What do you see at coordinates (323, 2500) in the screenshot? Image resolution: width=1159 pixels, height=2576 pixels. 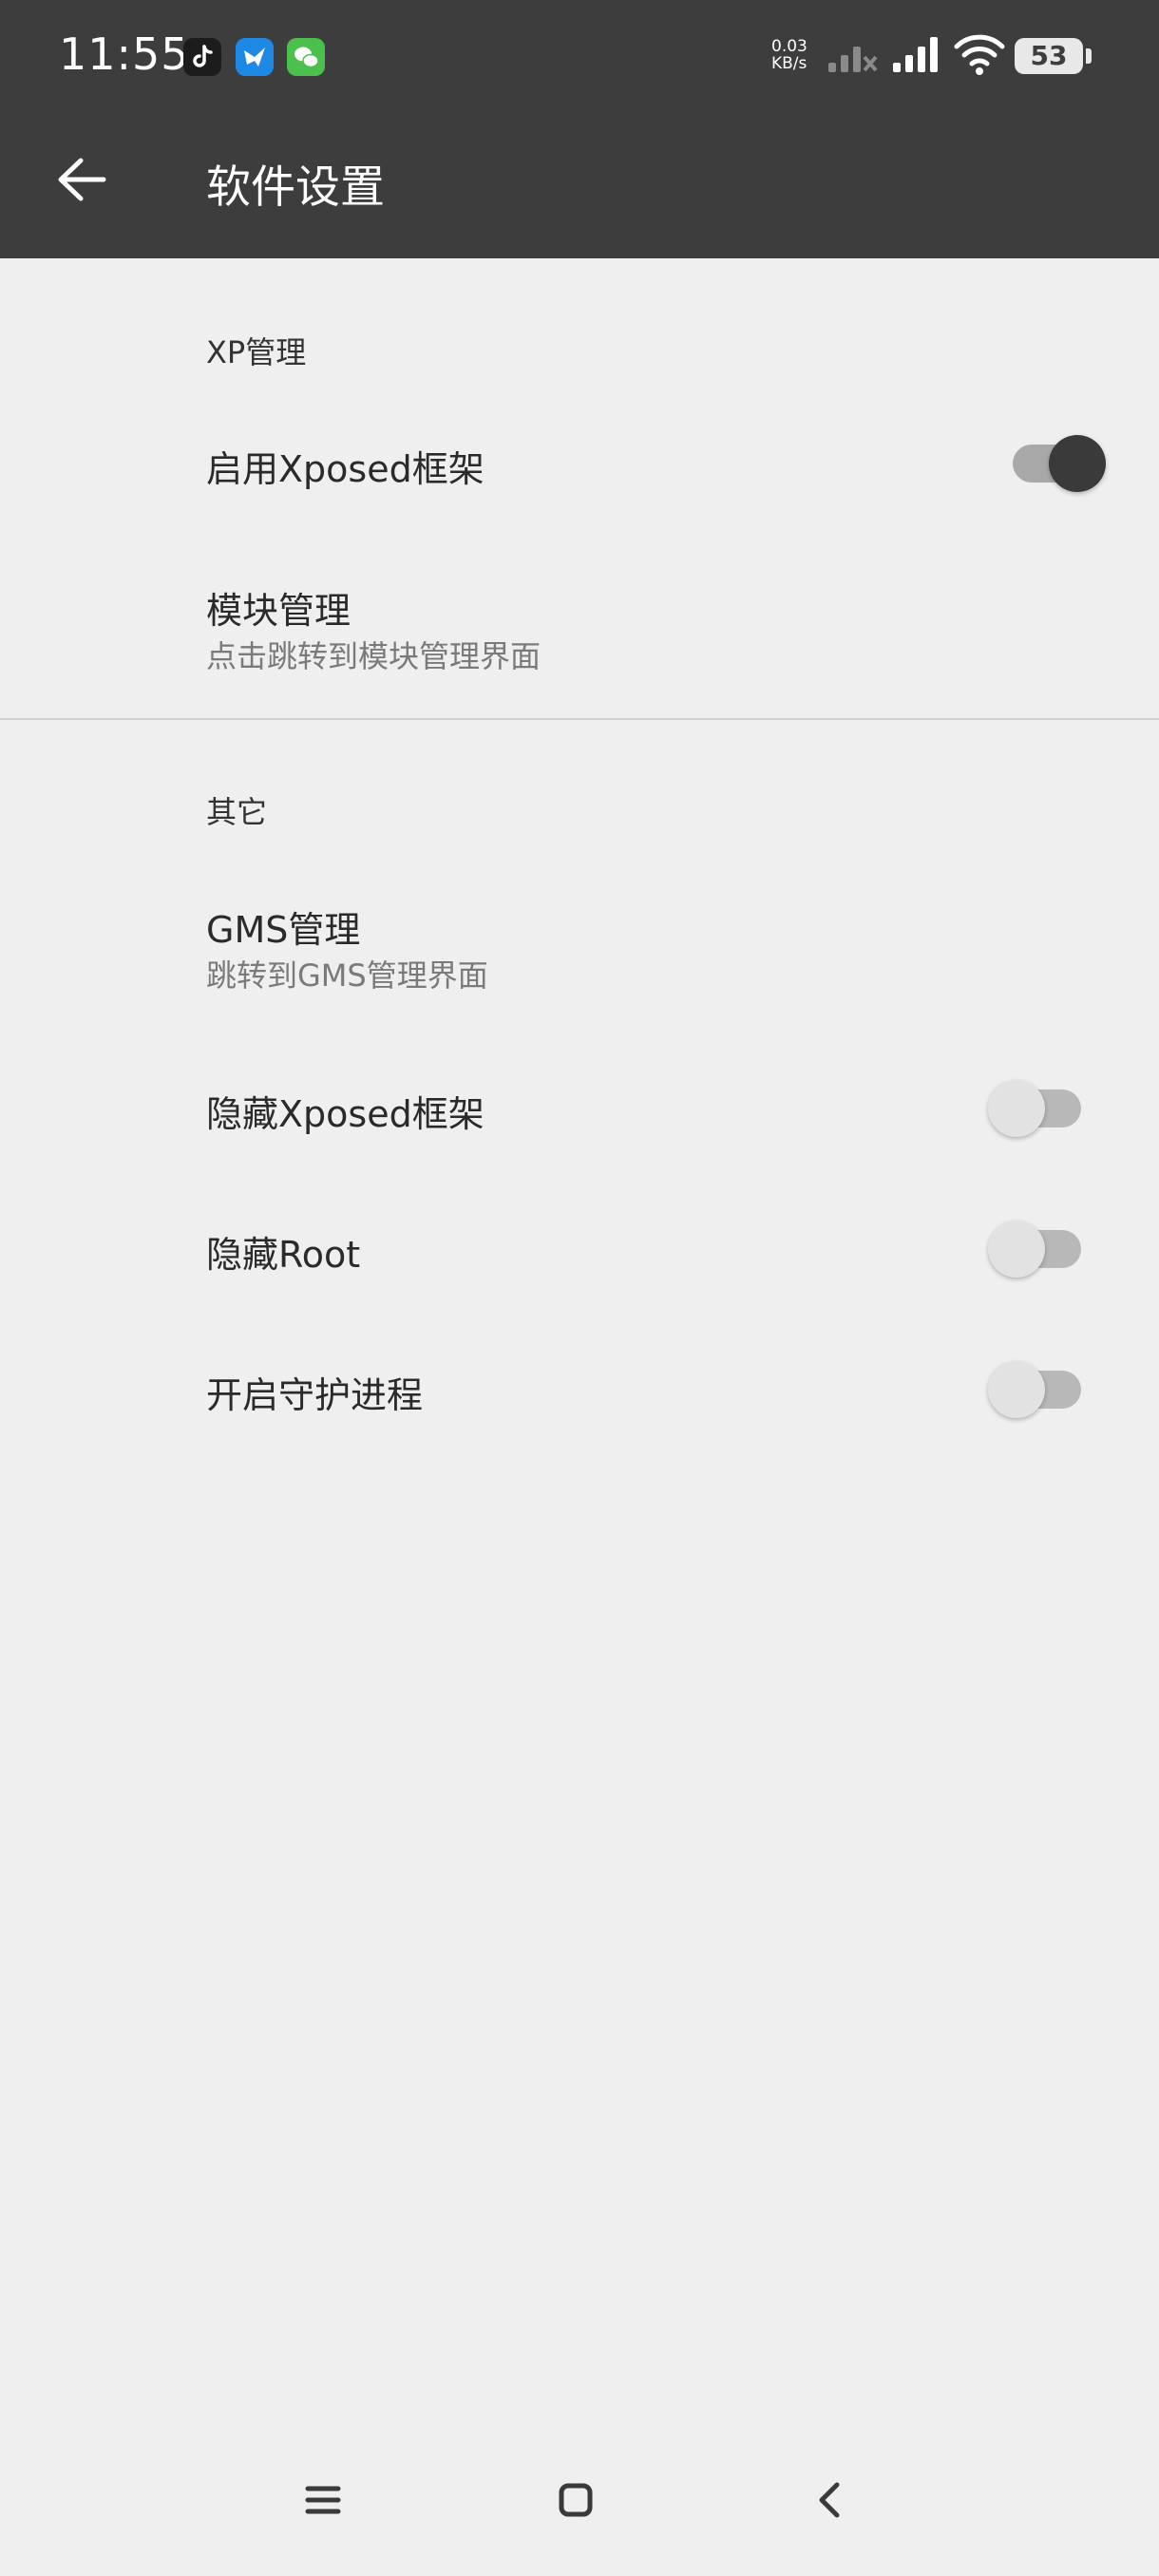 I see `menu-icon` at bounding box center [323, 2500].